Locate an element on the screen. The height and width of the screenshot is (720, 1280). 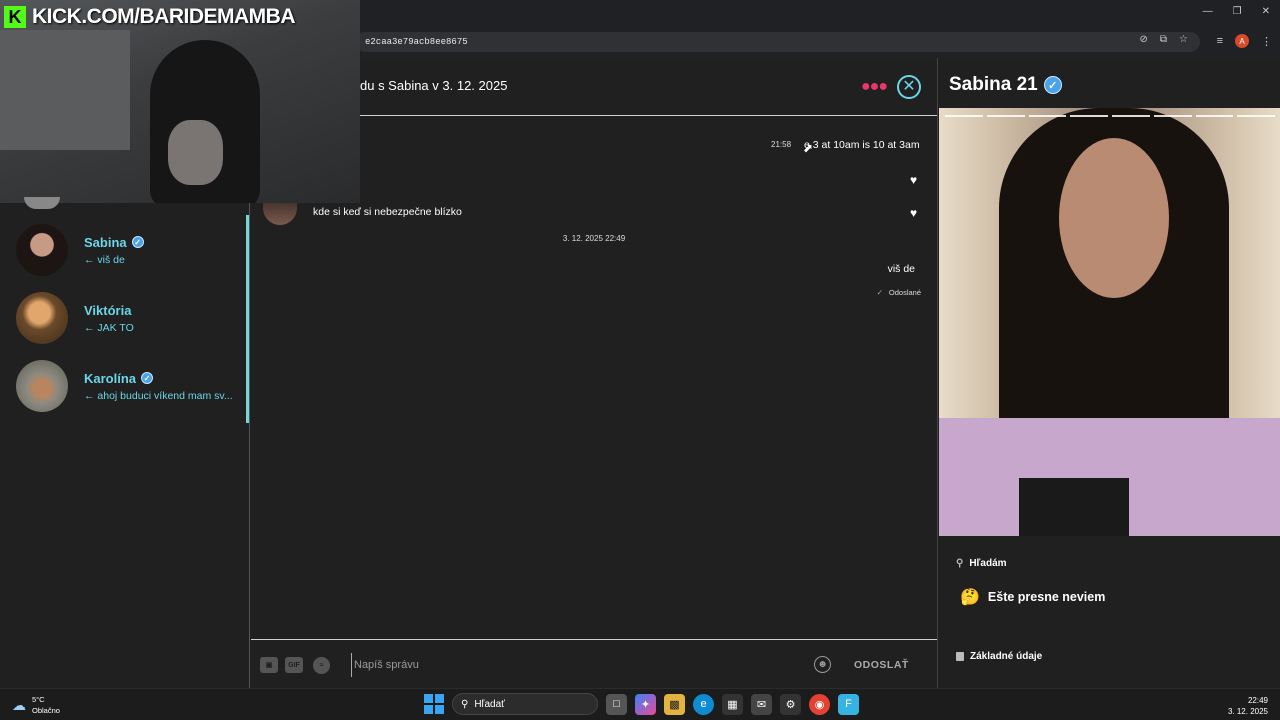
more-options-icon: ●●● is located at coordinates (874, 87).